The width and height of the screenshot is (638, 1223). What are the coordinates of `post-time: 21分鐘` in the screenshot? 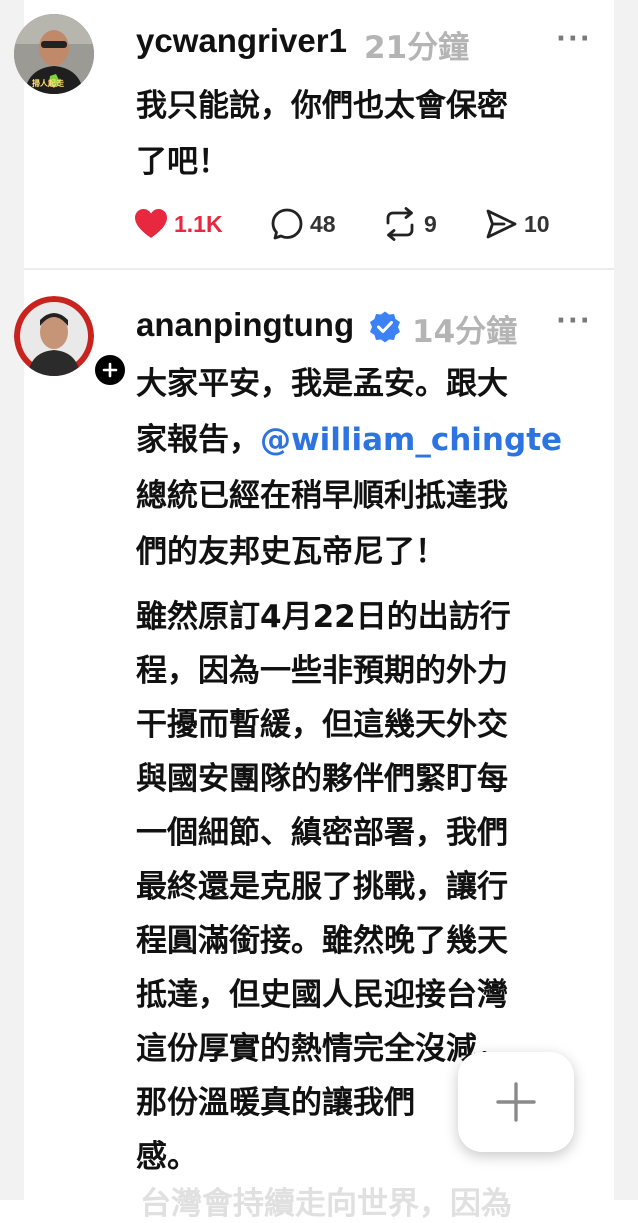 It's located at (417, 48).